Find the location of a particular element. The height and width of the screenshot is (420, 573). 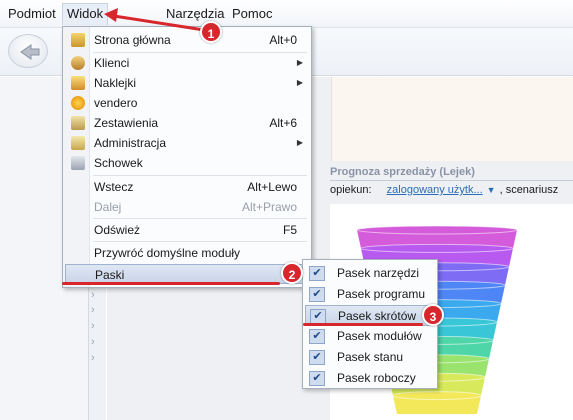

menu-item-shortcut: F5 is located at coordinates (289, 230).